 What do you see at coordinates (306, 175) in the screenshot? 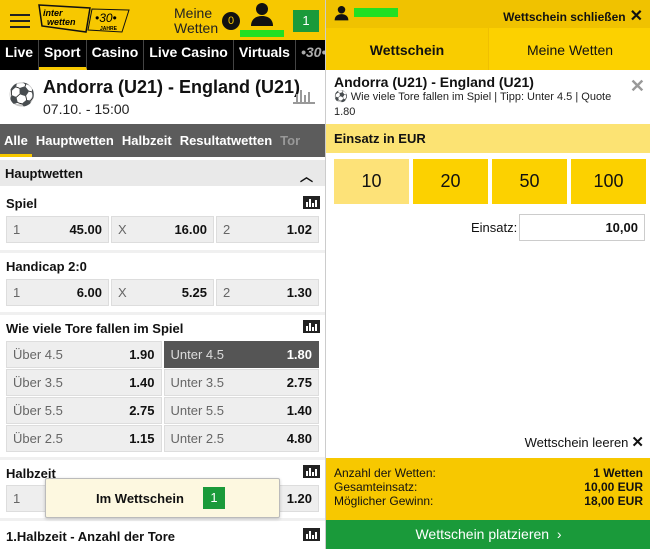
I see `chevron-up-icon: ︿` at bounding box center [306, 175].